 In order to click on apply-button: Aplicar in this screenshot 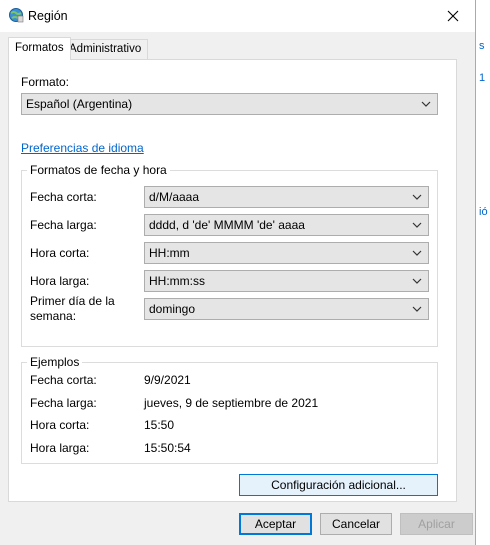, I will do `click(436, 524)`.